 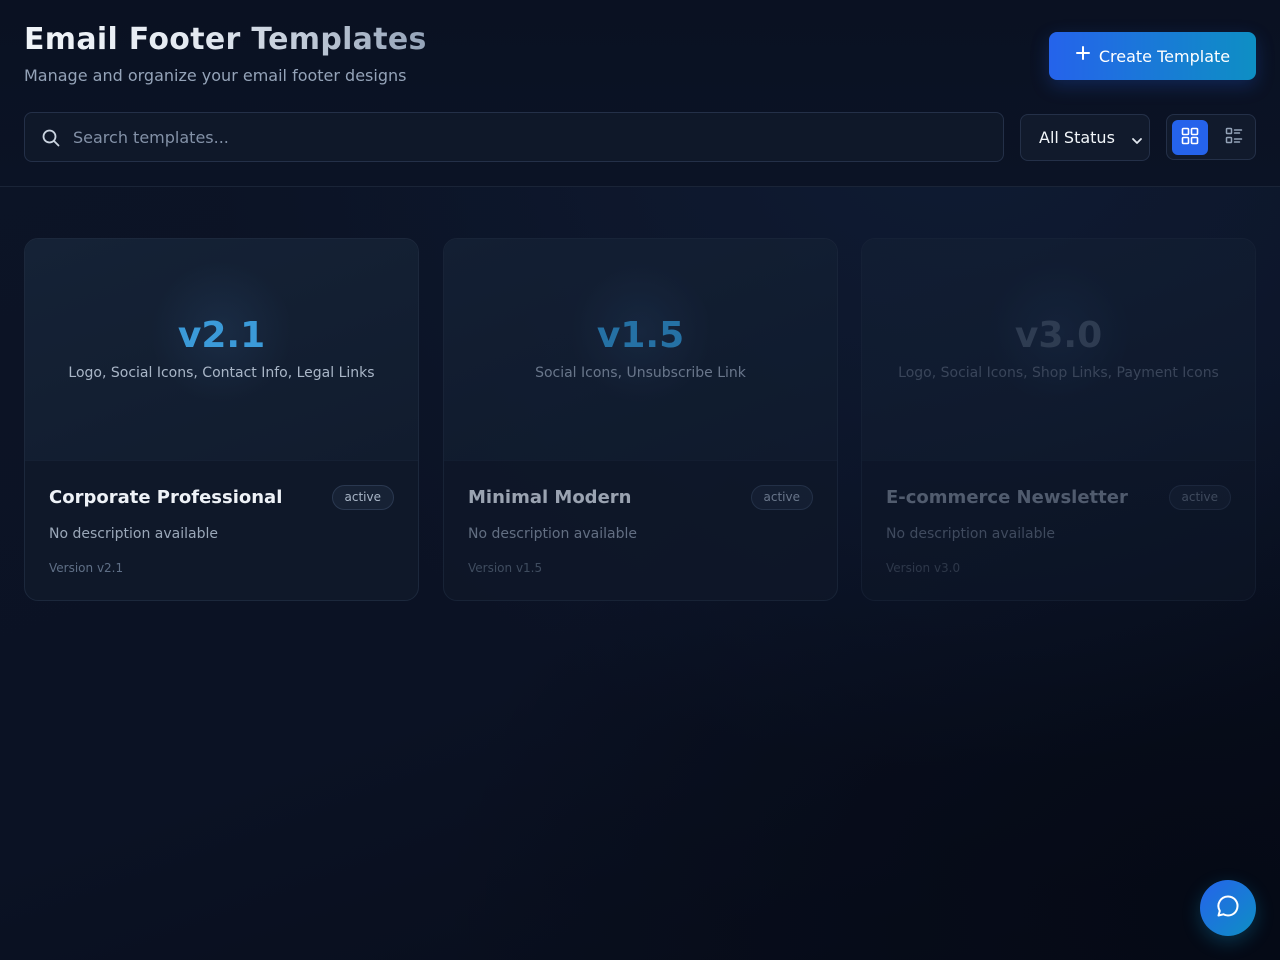 I want to click on template-preview: v1.5 Social Icons, Unsubscribe Link, so click(x=640, y=350).